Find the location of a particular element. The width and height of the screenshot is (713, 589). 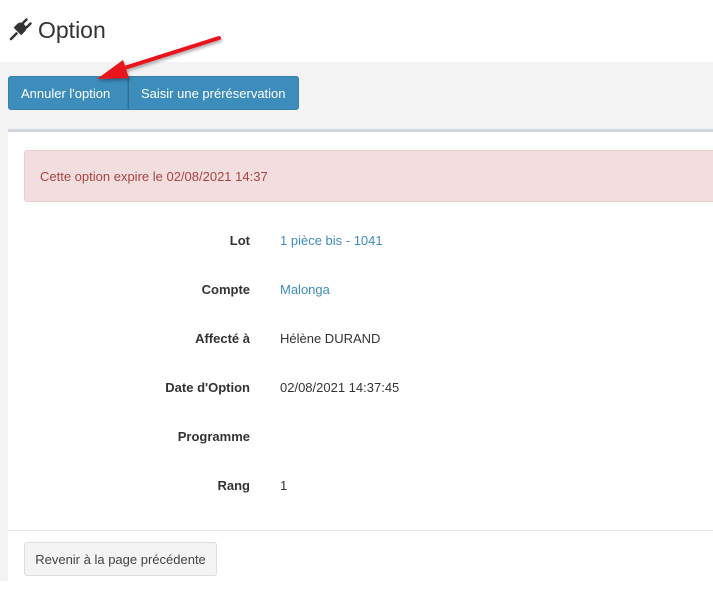

expiry-alert-text: Cette option expire le 02/08/2021 14:37 is located at coordinates (154, 176).